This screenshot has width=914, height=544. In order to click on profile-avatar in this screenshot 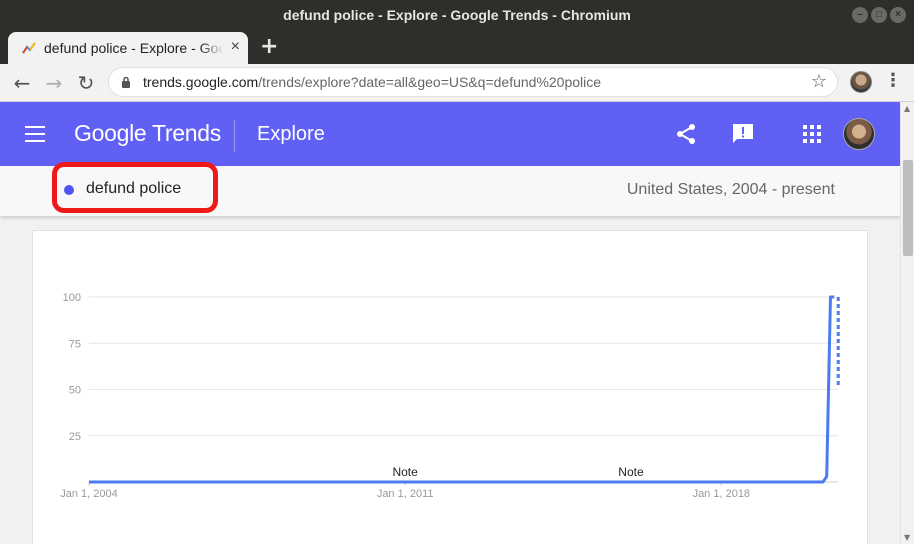, I will do `click(861, 82)`.